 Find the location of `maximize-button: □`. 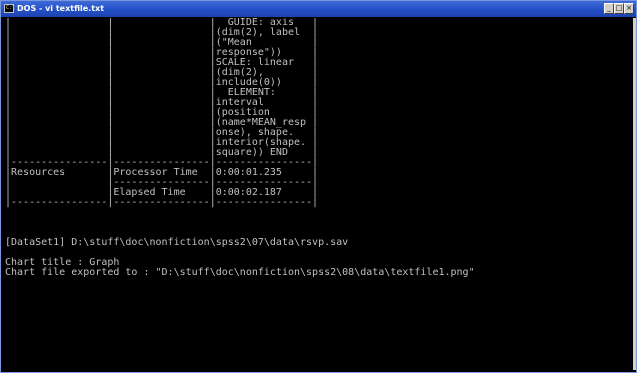

maximize-button: □ is located at coordinates (619, 8).